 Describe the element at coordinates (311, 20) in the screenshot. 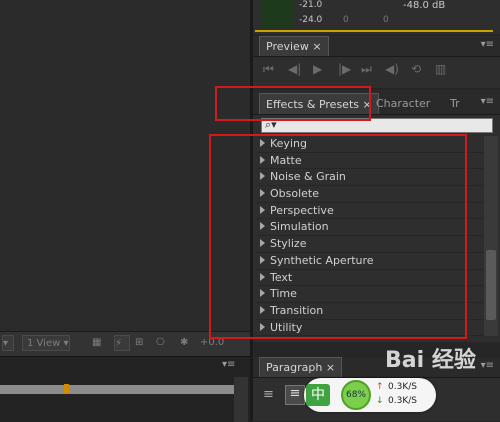

I see `audio-level-bottom: -24.0` at that location.